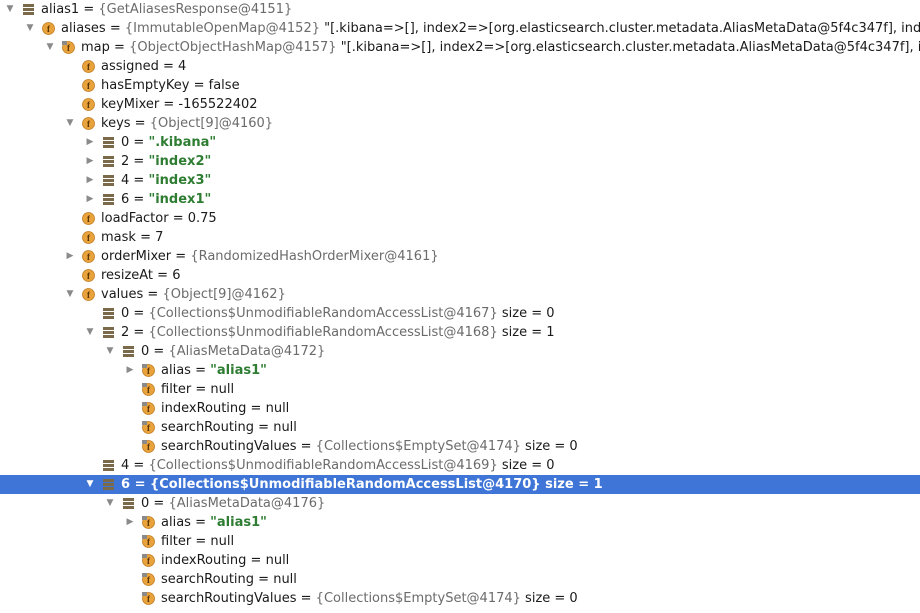 This screenshot has height=613, width=920. I want to click on tree-row: ▼ alias1 = {GetAliasesResponse@4151}, so click(460, 9).